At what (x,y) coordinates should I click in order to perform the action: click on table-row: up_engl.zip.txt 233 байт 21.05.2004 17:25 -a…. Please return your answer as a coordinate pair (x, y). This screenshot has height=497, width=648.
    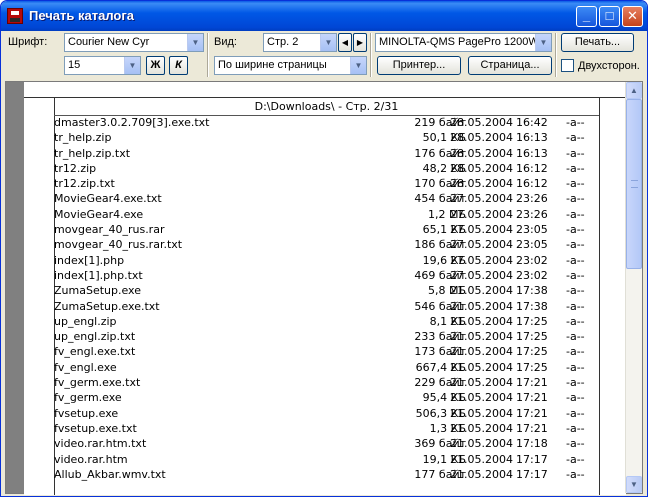
    Looking at the image, I should click on (326, 336).